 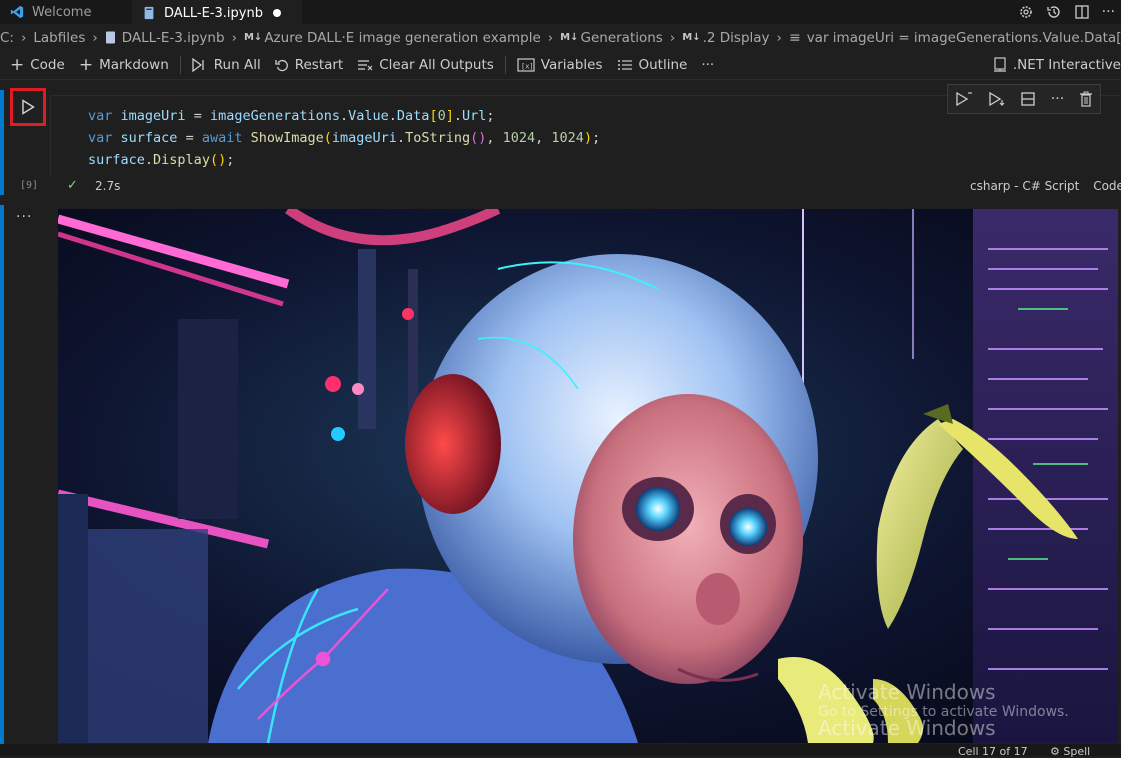 What do you see at coordinates (1069, 12) in the screenshot?
I see `editor-actions: ···` at bounding box center [1069, 12].